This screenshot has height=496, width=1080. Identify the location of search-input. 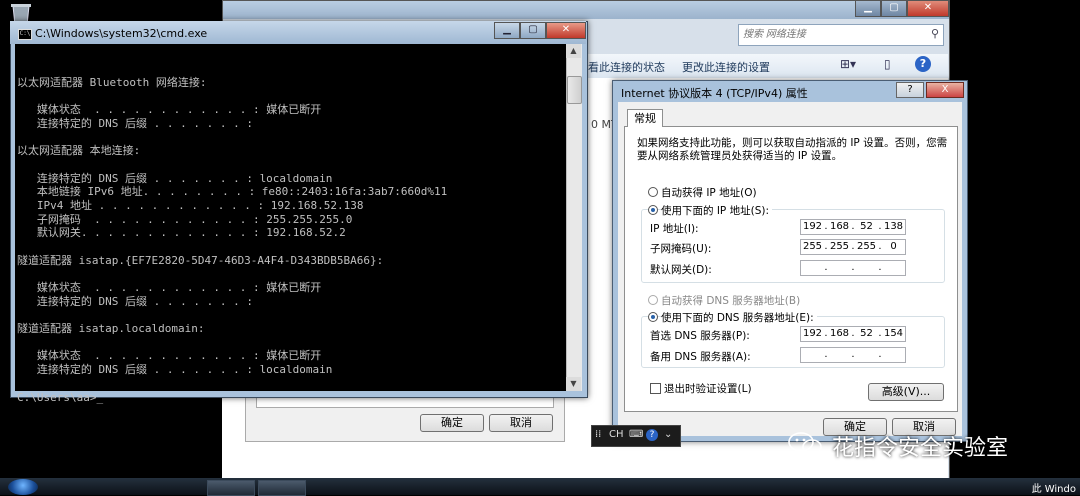
(828, 34).